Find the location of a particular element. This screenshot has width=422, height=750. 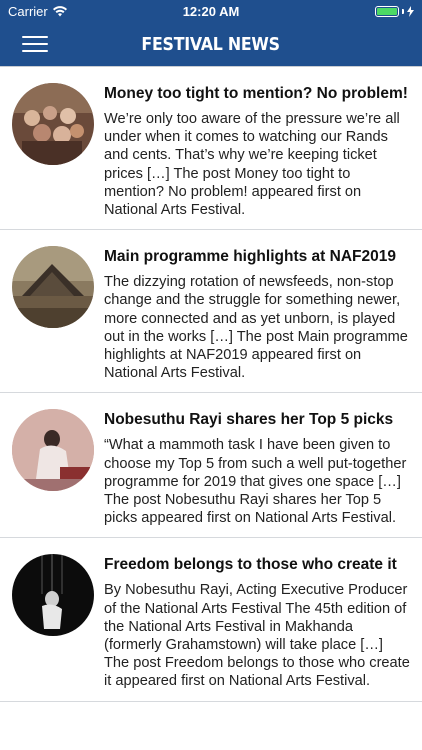

page-title: FESTIVAL NEWS is located at coordinates (211, 44).